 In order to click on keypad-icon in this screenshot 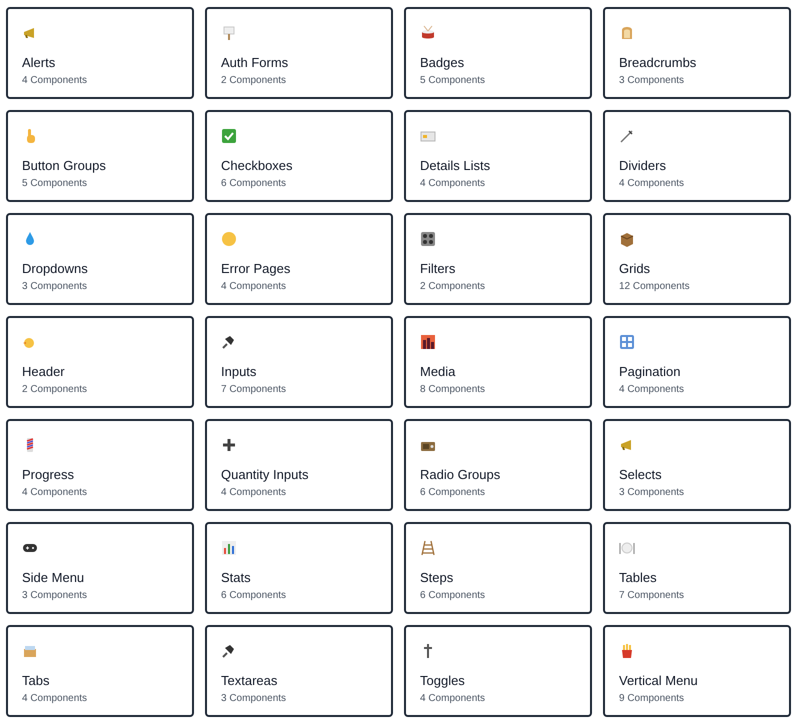, I will do `click(627, 342)`.